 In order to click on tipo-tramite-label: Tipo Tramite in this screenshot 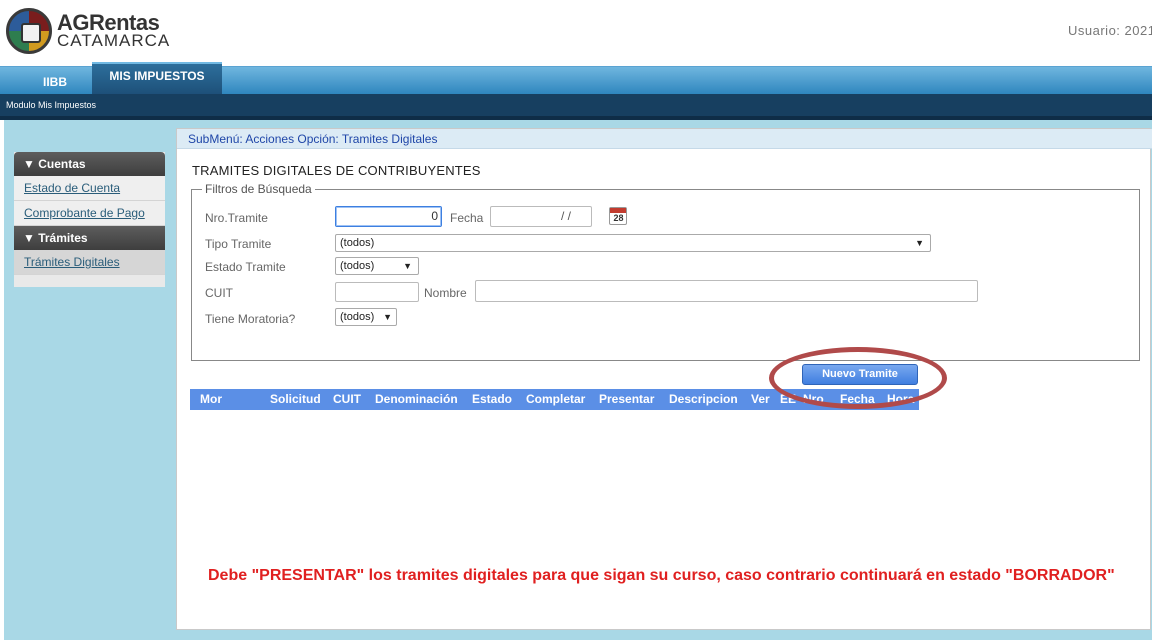, I will do `click(238, 244)`.